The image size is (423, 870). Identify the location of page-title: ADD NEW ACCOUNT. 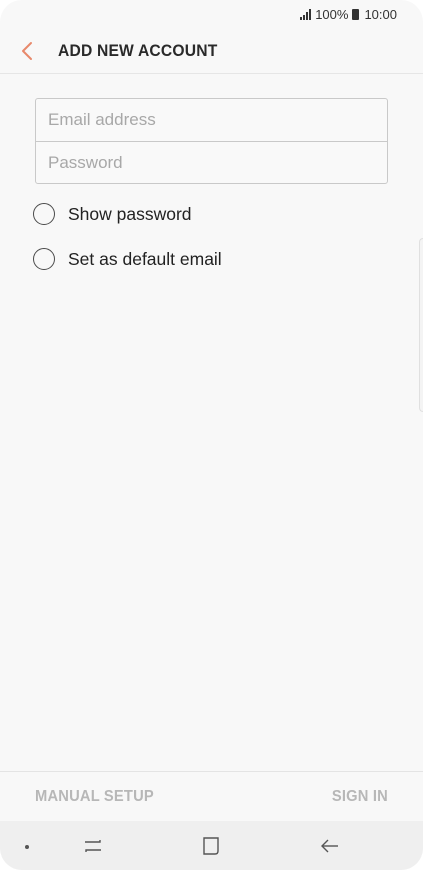
(138, 50).